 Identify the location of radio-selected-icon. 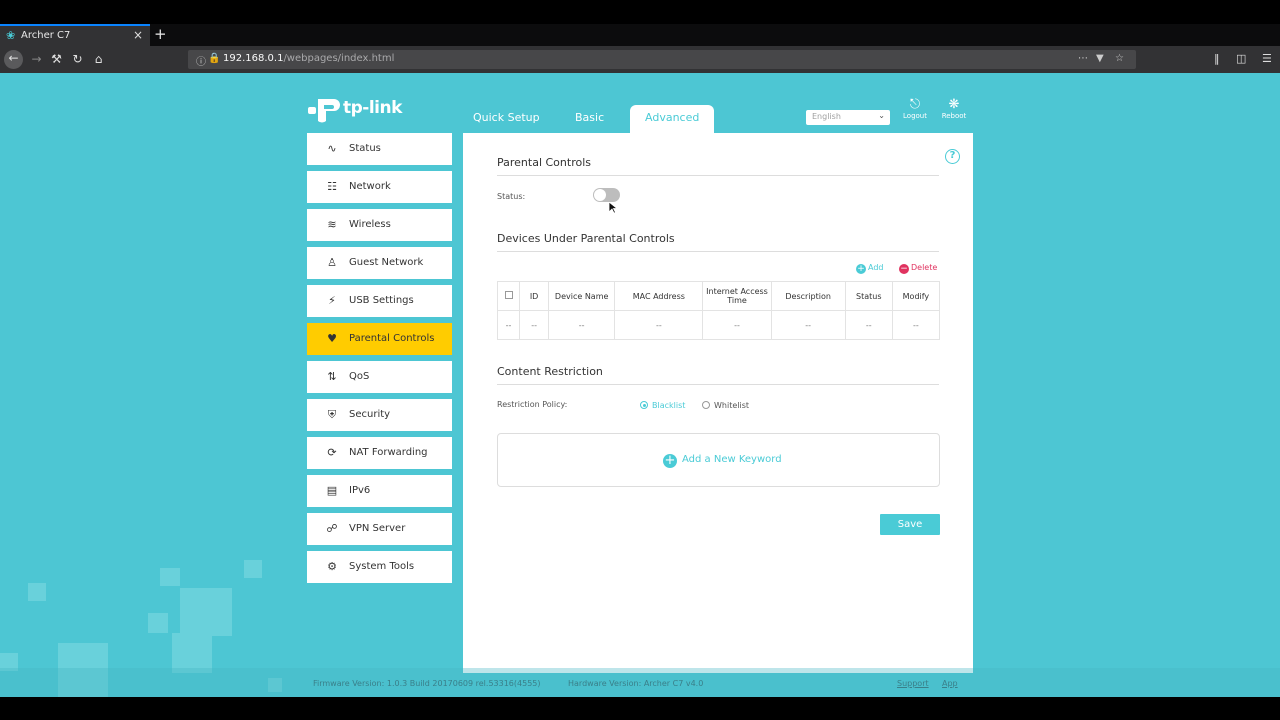
(644, 405).